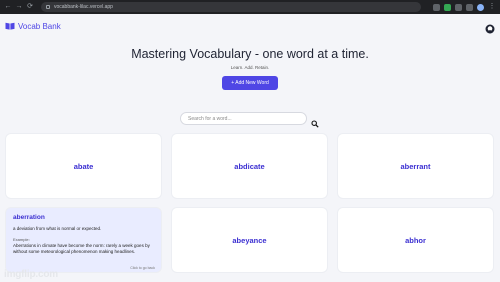  I want to click on word-card: abeyance, so click(249, 240).